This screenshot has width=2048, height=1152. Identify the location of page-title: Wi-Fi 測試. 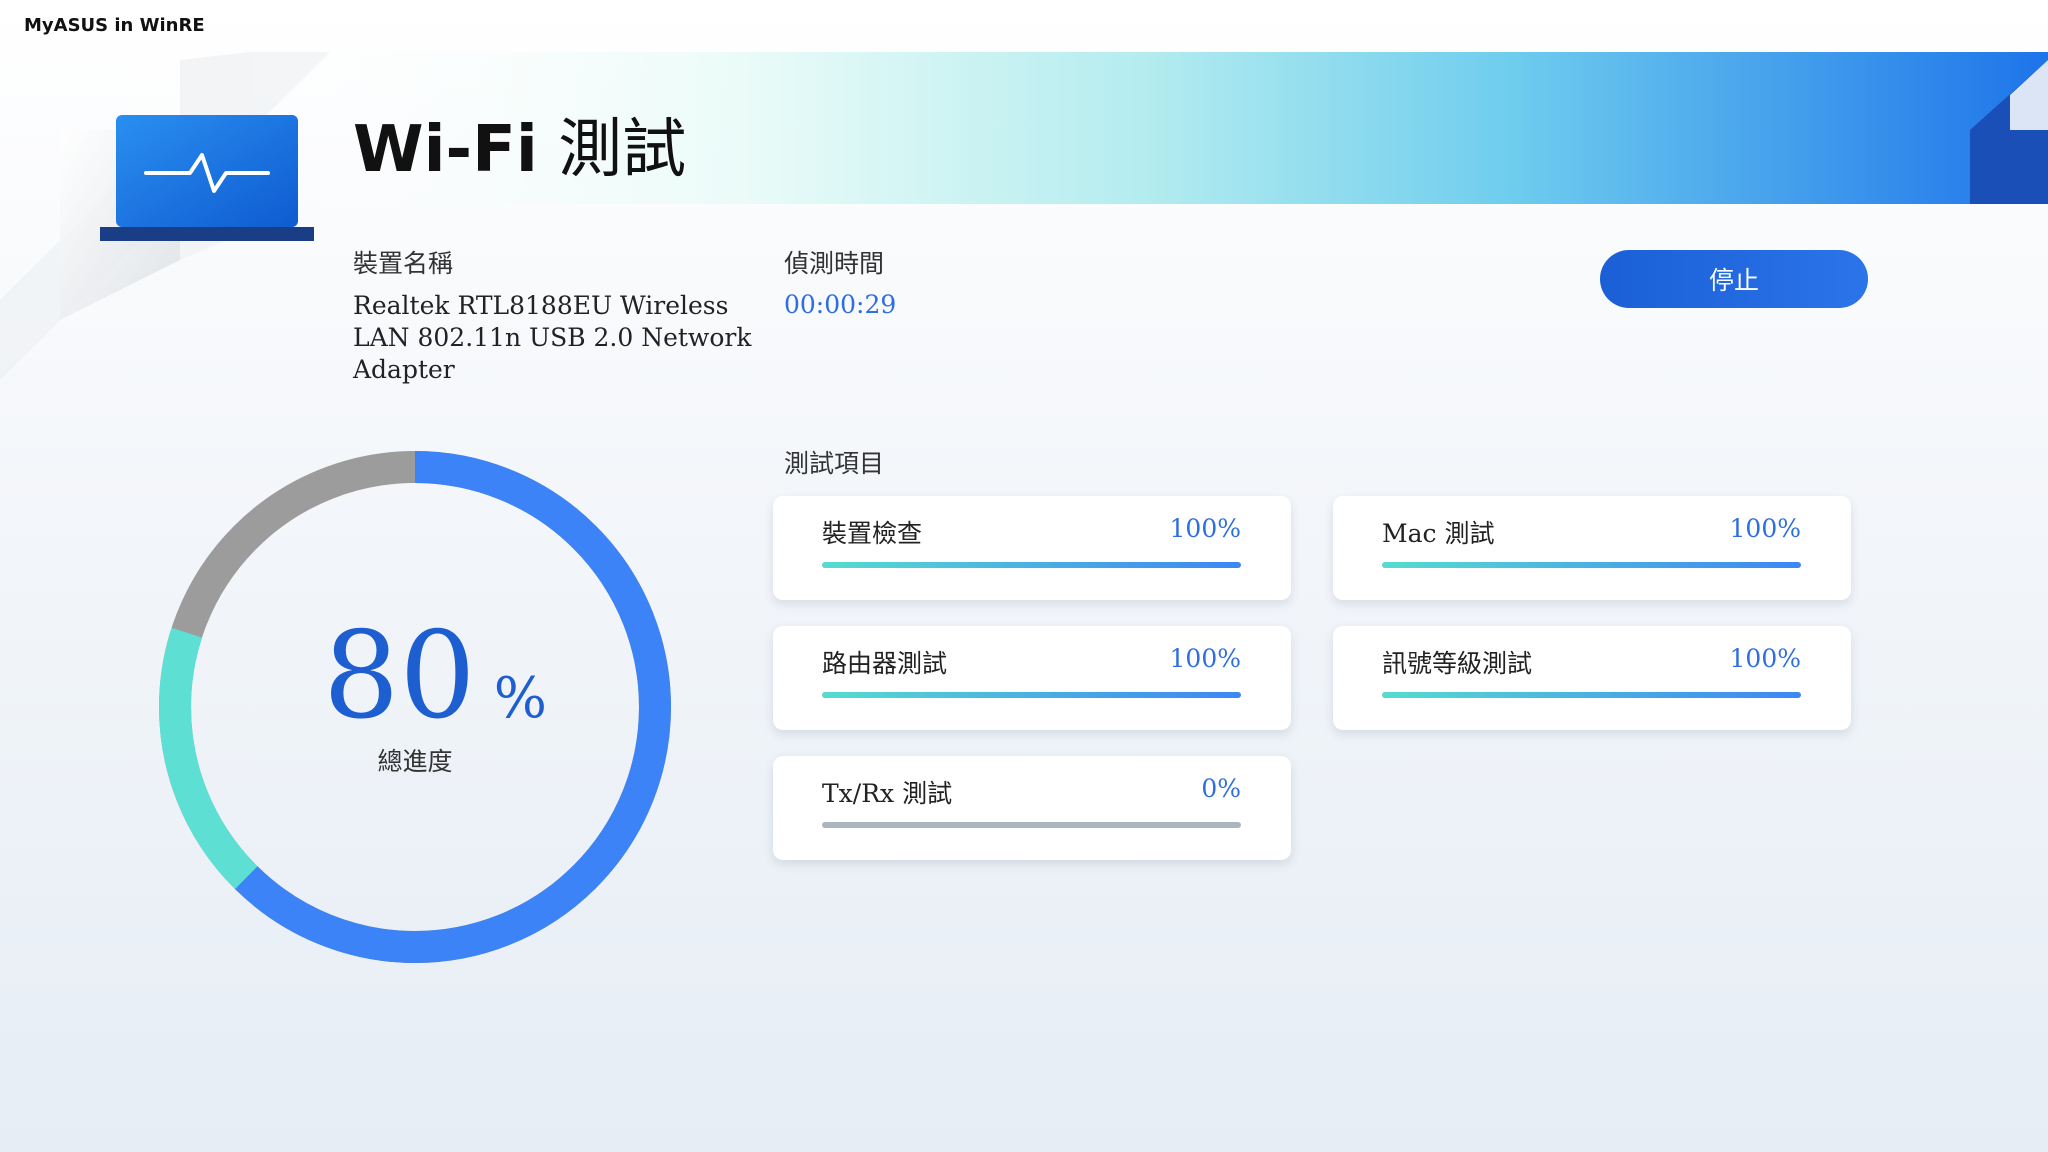
(519, 150).